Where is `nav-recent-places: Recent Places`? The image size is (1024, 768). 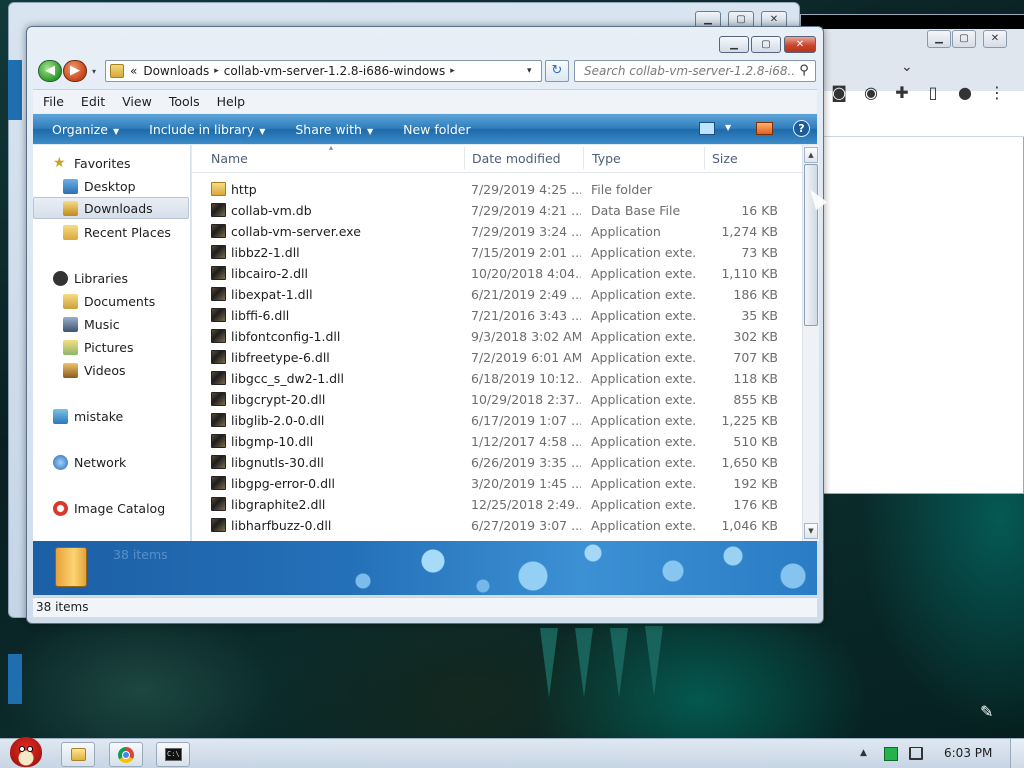
nav-recent-places: Recent Places is located at coordinates (111, 232).